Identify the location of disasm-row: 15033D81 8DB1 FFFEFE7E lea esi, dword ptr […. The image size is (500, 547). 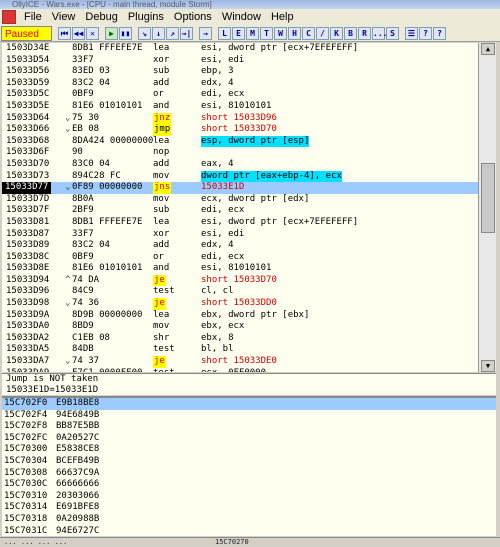
(240, 223).